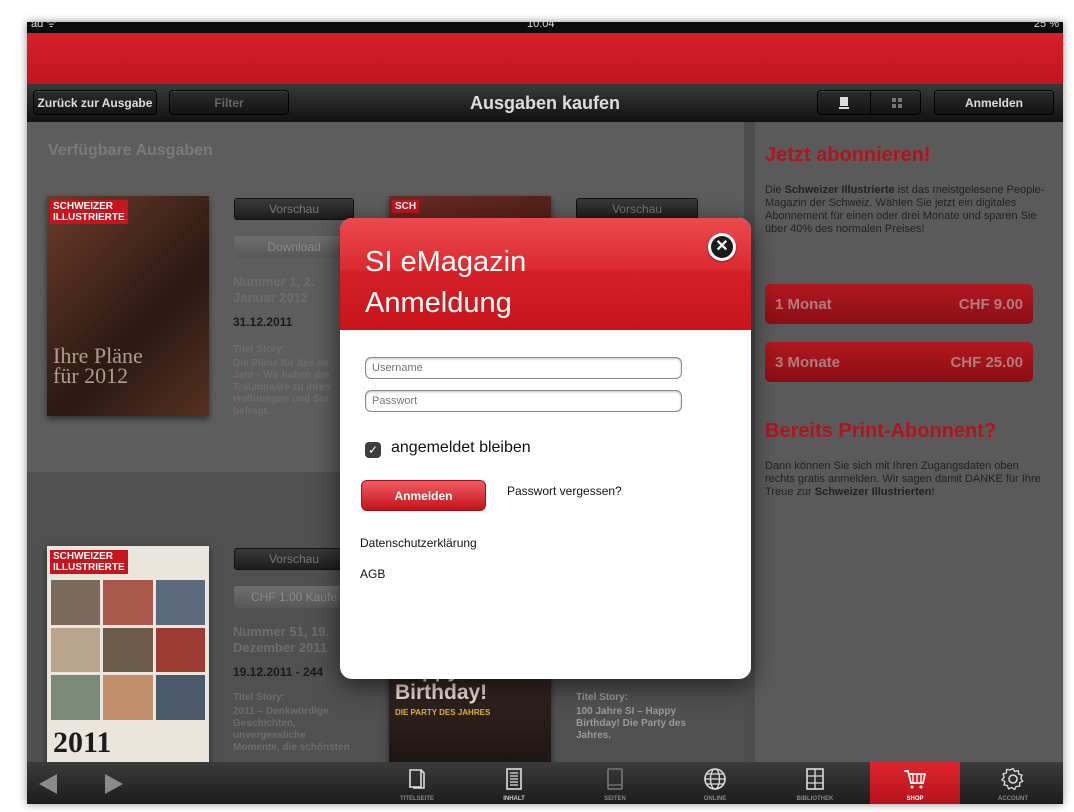 This screenshot has height=812, width=1074. What do you see at coordinates (423, 495) in the screenshot?
I see `login-button: Anmelden` at bounding box center [423, 495].